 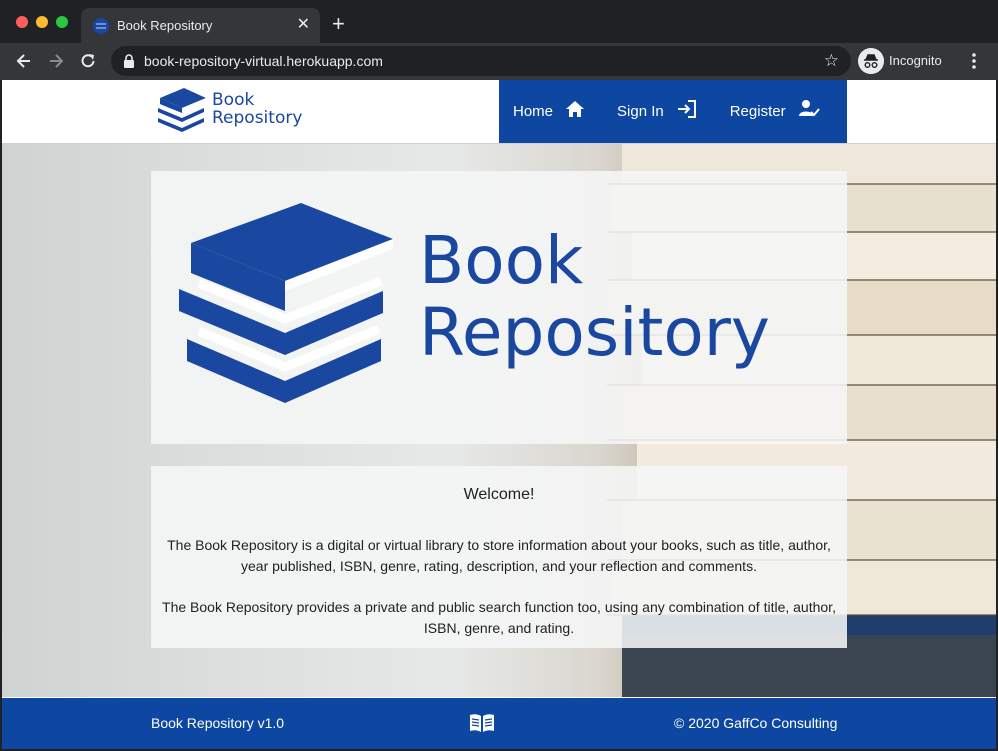 What do you see at coordinates (686, 108) in the screenshot?
I see `sign-in-icon` at bounding box center [686, 108].